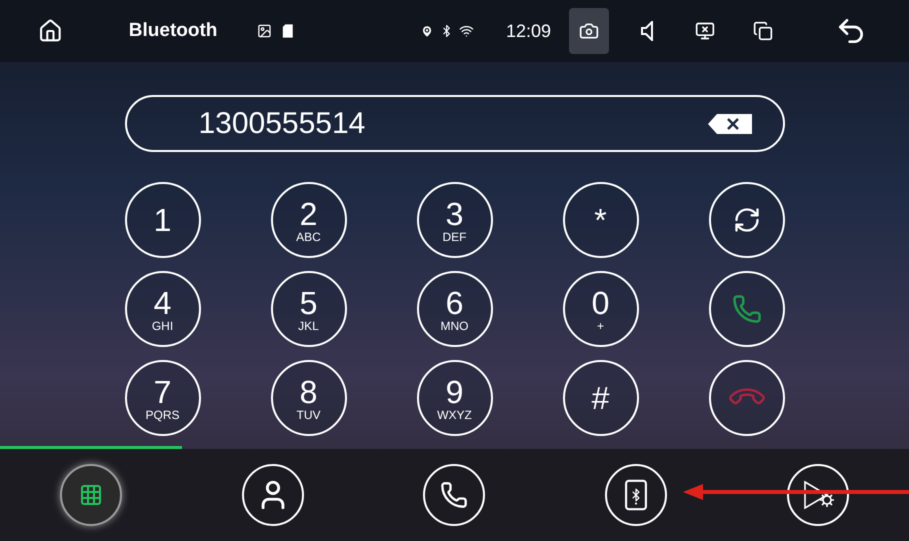 Image resolution: width=909 pixels, height=541 pixels. I want to click on contacts-tab, so click(273, 495).